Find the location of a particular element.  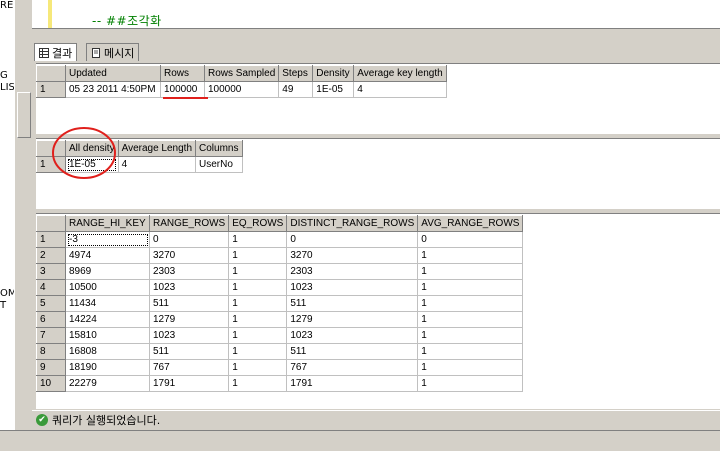

column-header: All density is located at coordinates (92, 148).